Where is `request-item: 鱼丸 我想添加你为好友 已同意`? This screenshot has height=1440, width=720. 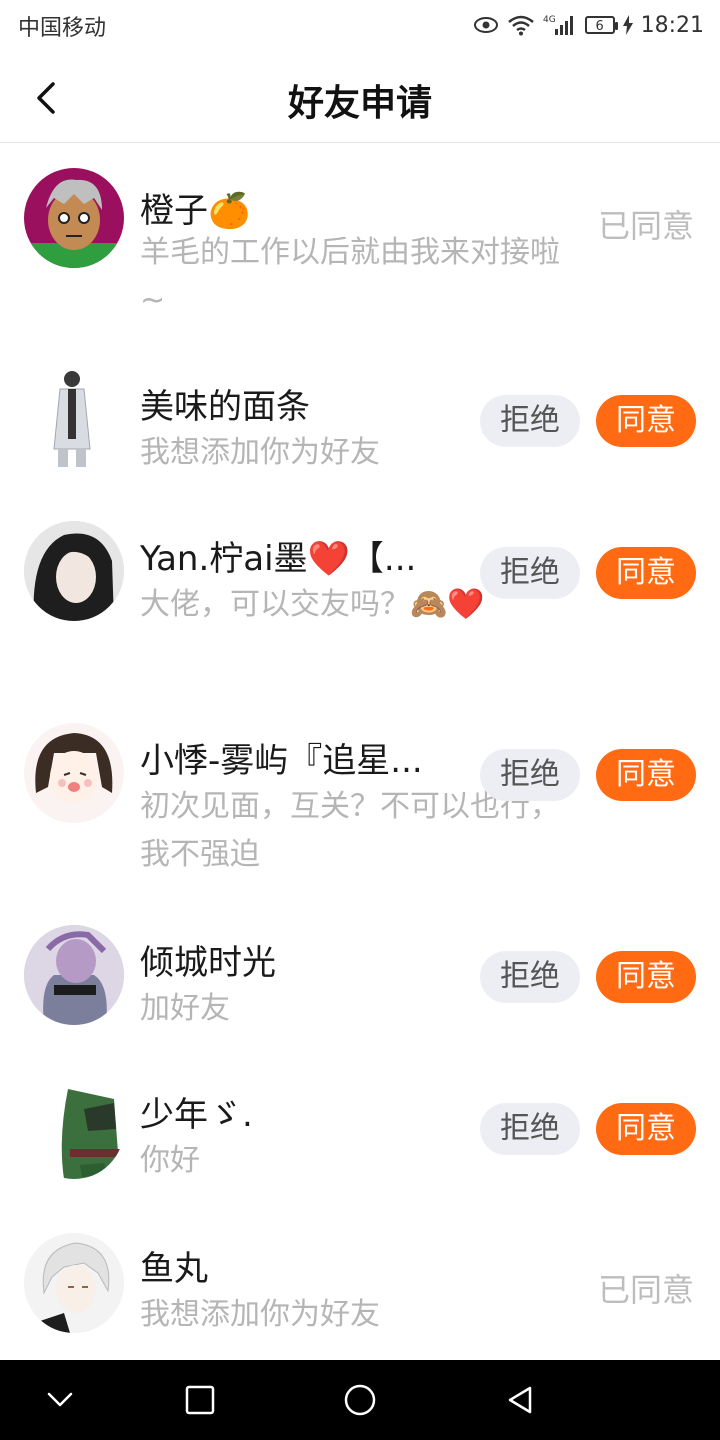
request-item: 鱼丸 我想添加你为好友 已同意 is located at coordinates (360, 1281).